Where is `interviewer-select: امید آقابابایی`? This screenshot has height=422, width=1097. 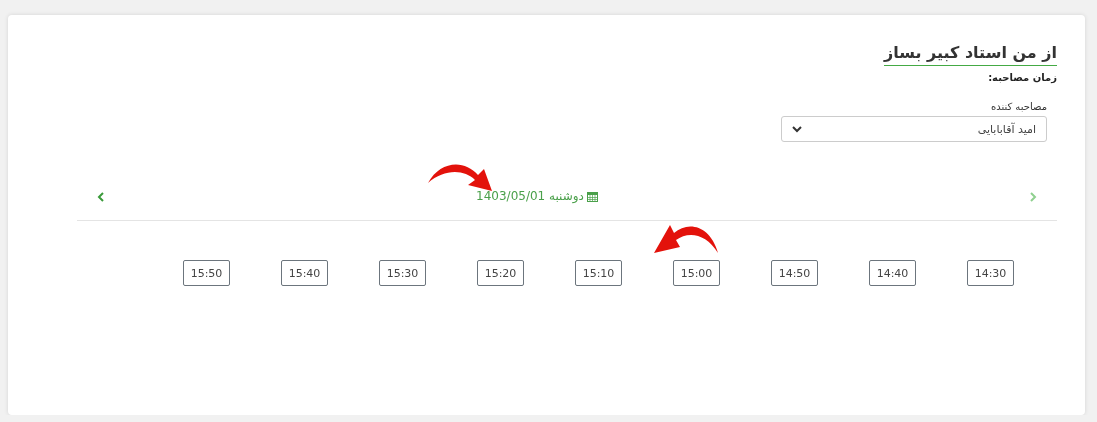 interviewer-select: امید آقابابایی is located at coordinates (914, 129).